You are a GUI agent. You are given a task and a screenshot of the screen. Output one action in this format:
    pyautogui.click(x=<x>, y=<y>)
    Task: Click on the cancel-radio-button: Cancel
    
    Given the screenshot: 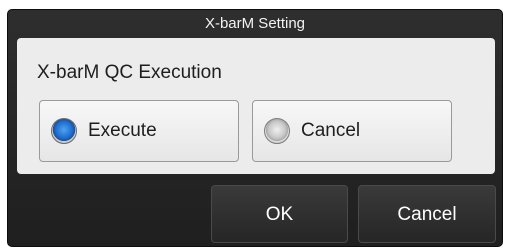 What is the action you would take?
    pyautogui.click(x=352, y=131)
    